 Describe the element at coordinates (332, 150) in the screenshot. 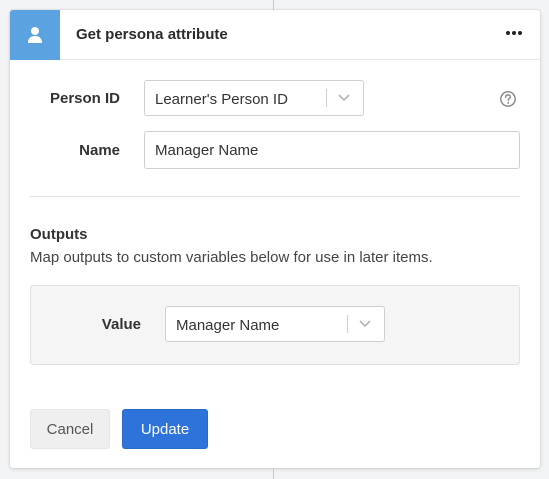

I see `name-input` at that location.